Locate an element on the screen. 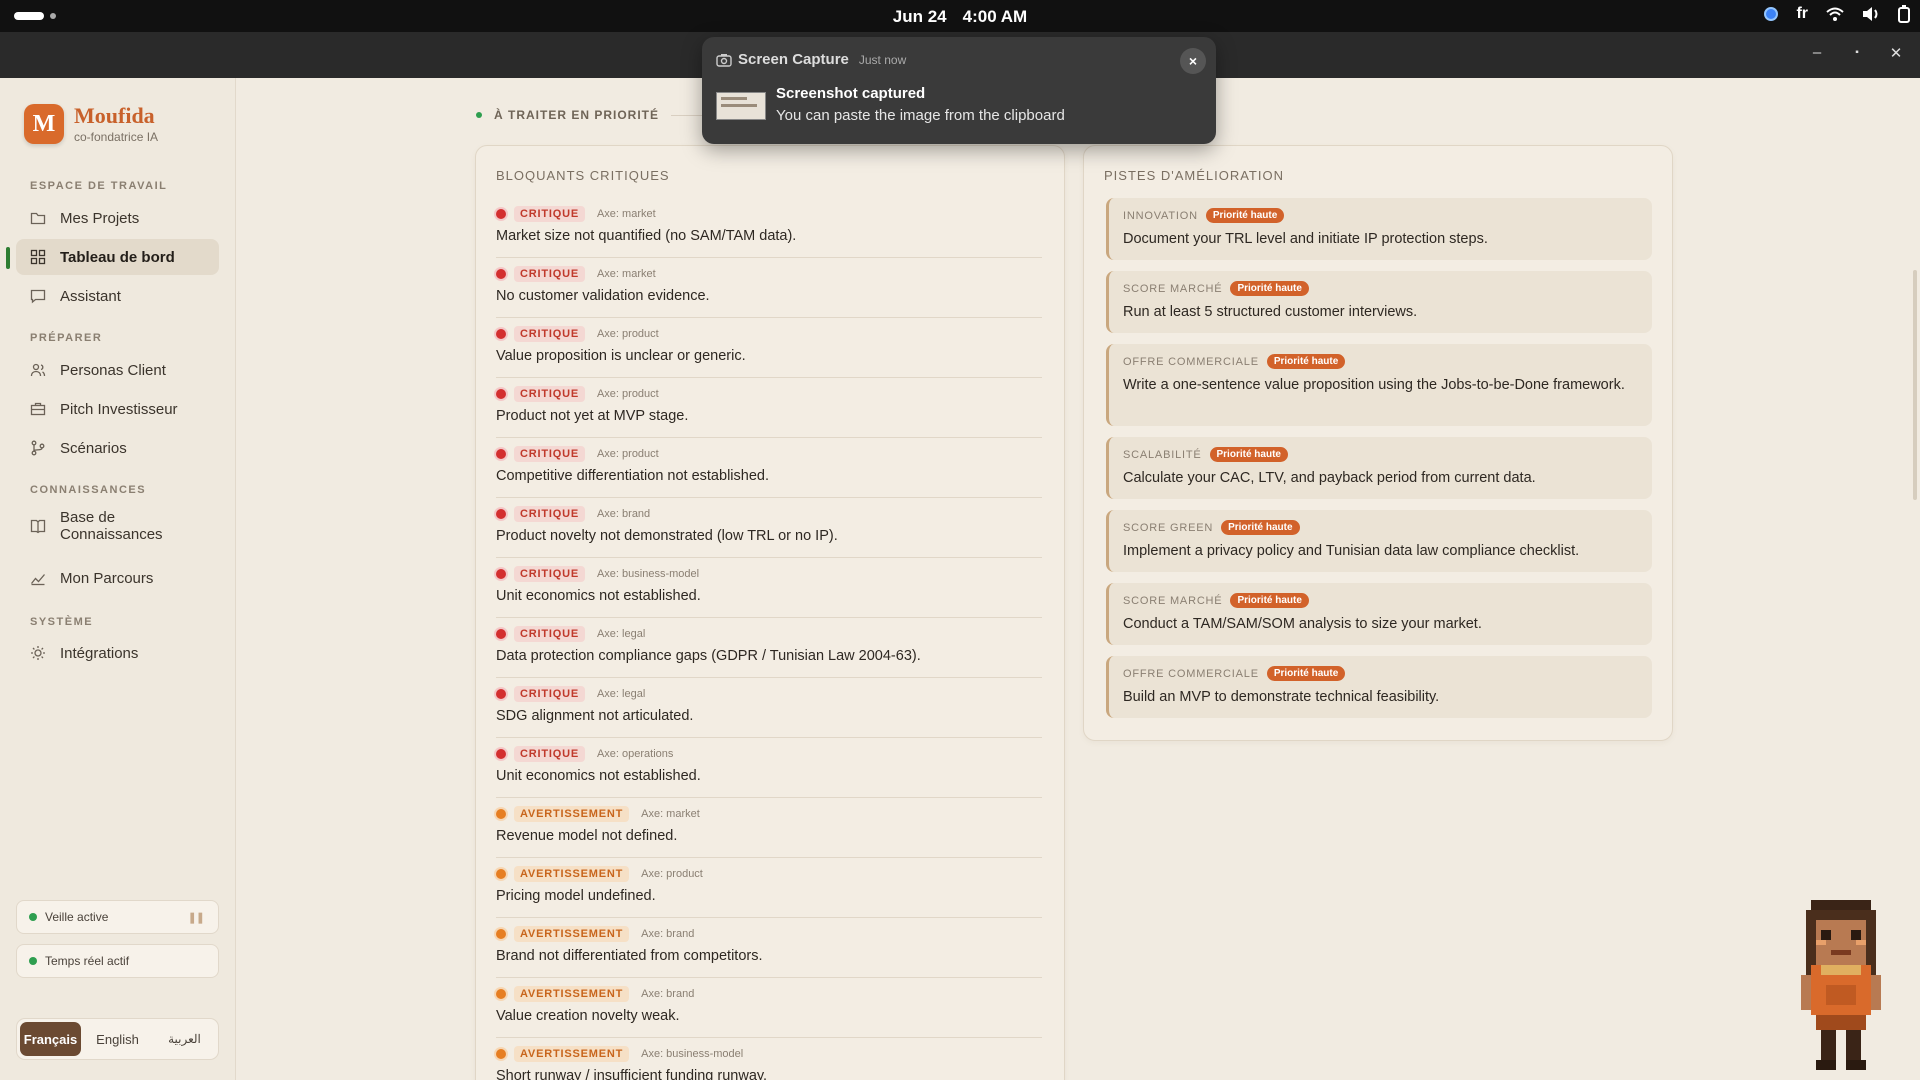 The width and height of the screenshot is (1920, 1080). sidebar-item-integrations: Intégrations is located at coordinates (117, 653).